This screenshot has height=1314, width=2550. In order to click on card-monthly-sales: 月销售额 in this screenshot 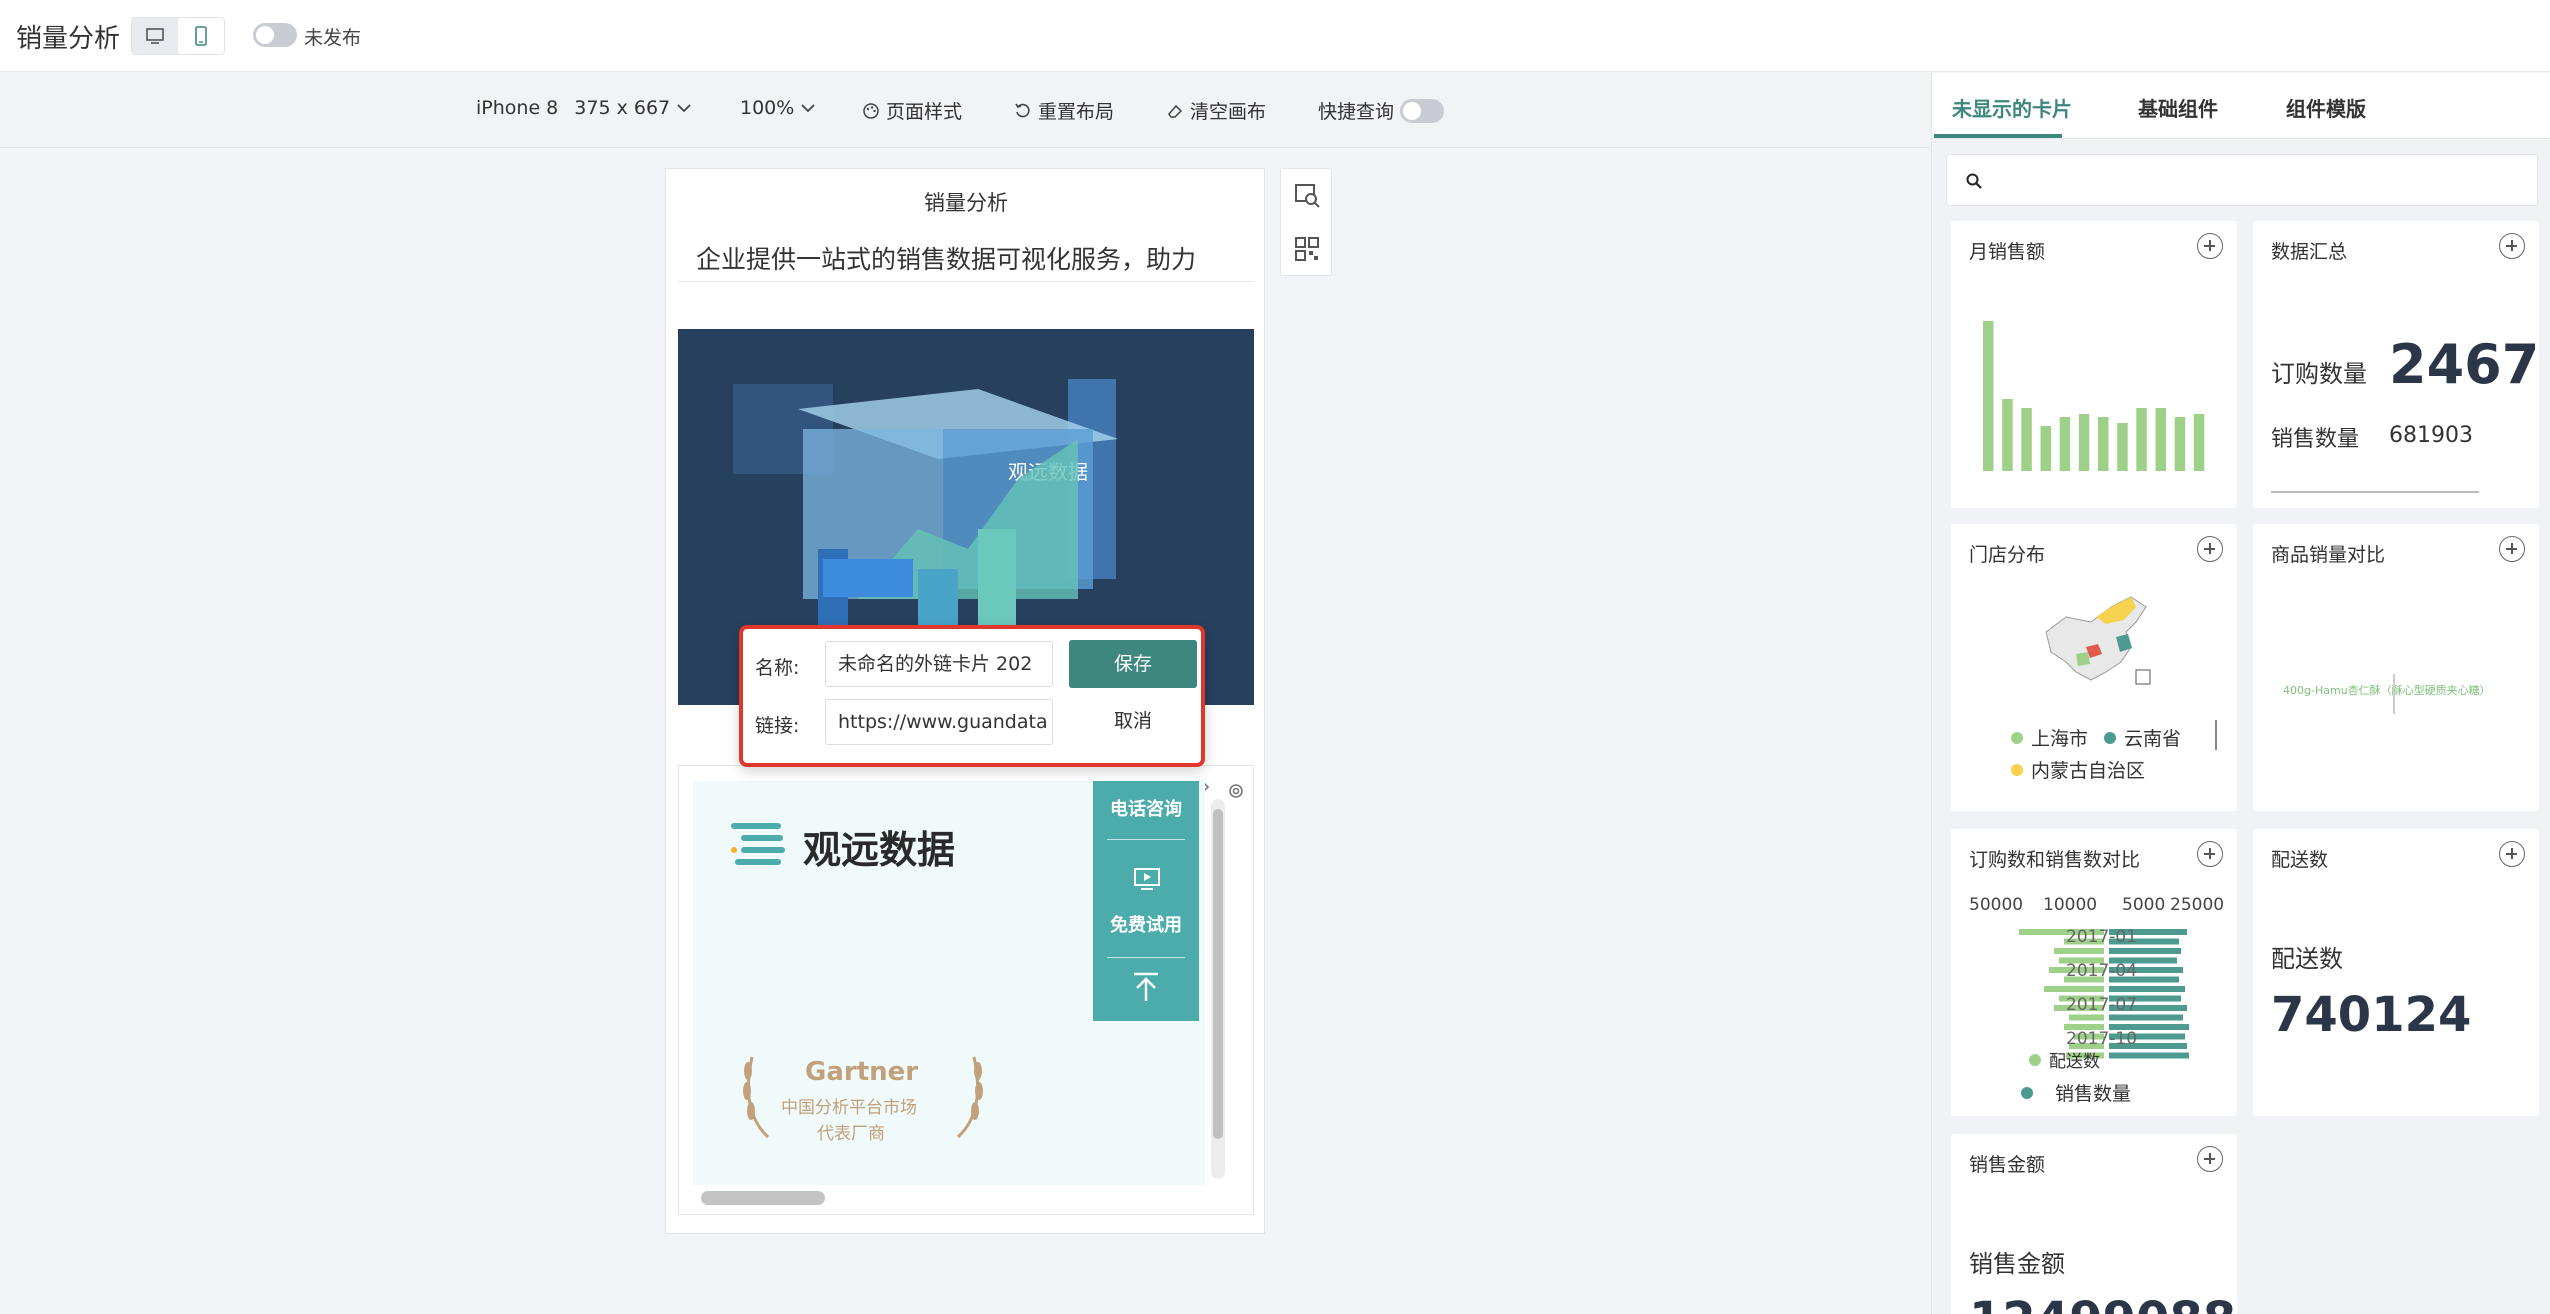, I will do `click(2094, 364)`.